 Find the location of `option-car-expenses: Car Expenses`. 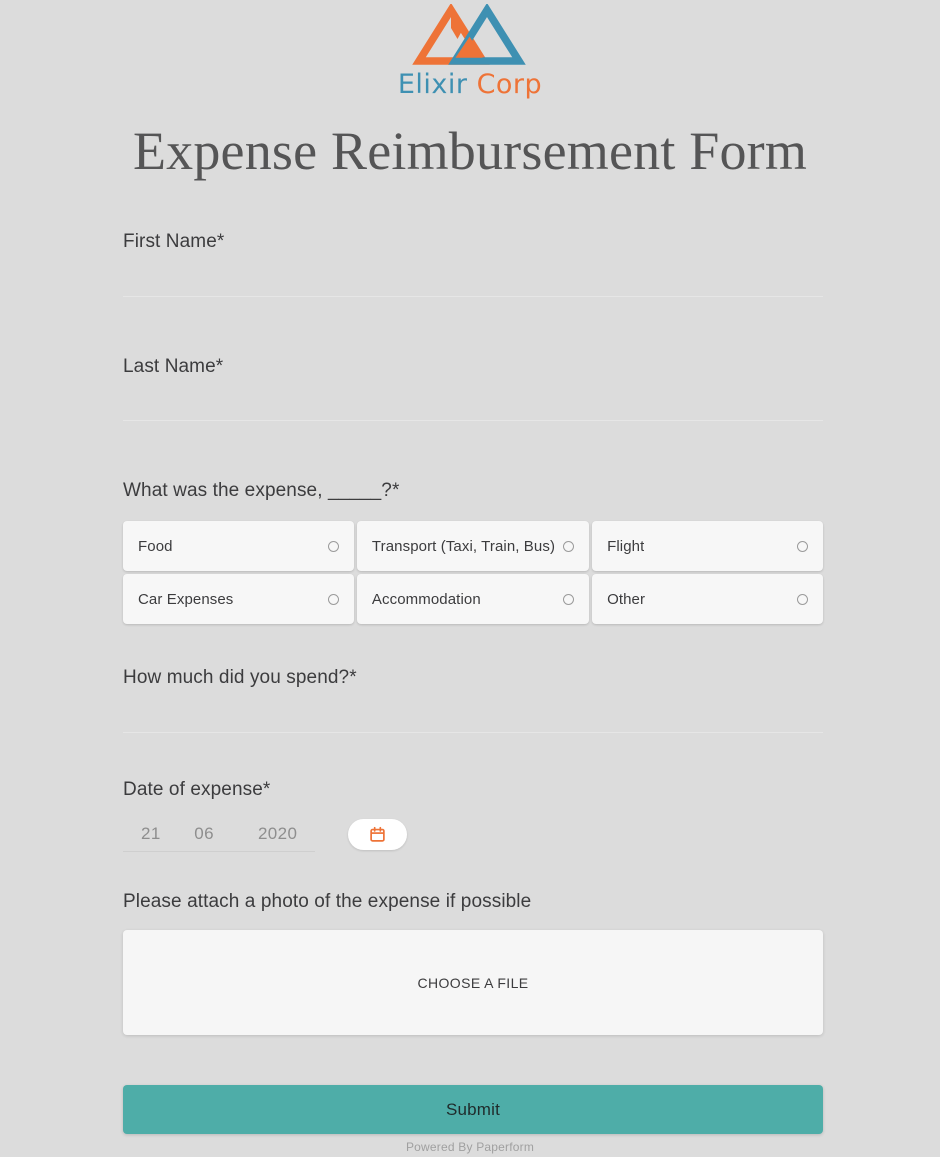

option-car-expenses: Car Expenses is located at coordinates (238, 599).